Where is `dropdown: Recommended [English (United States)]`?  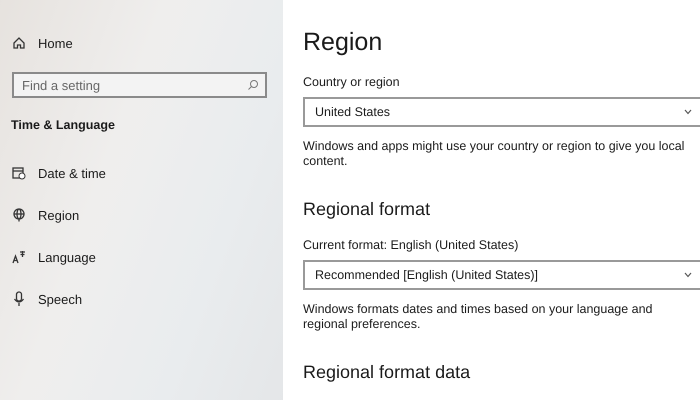
dropdown: Recommended [English (United States)] is located at coordinates (501, 275).